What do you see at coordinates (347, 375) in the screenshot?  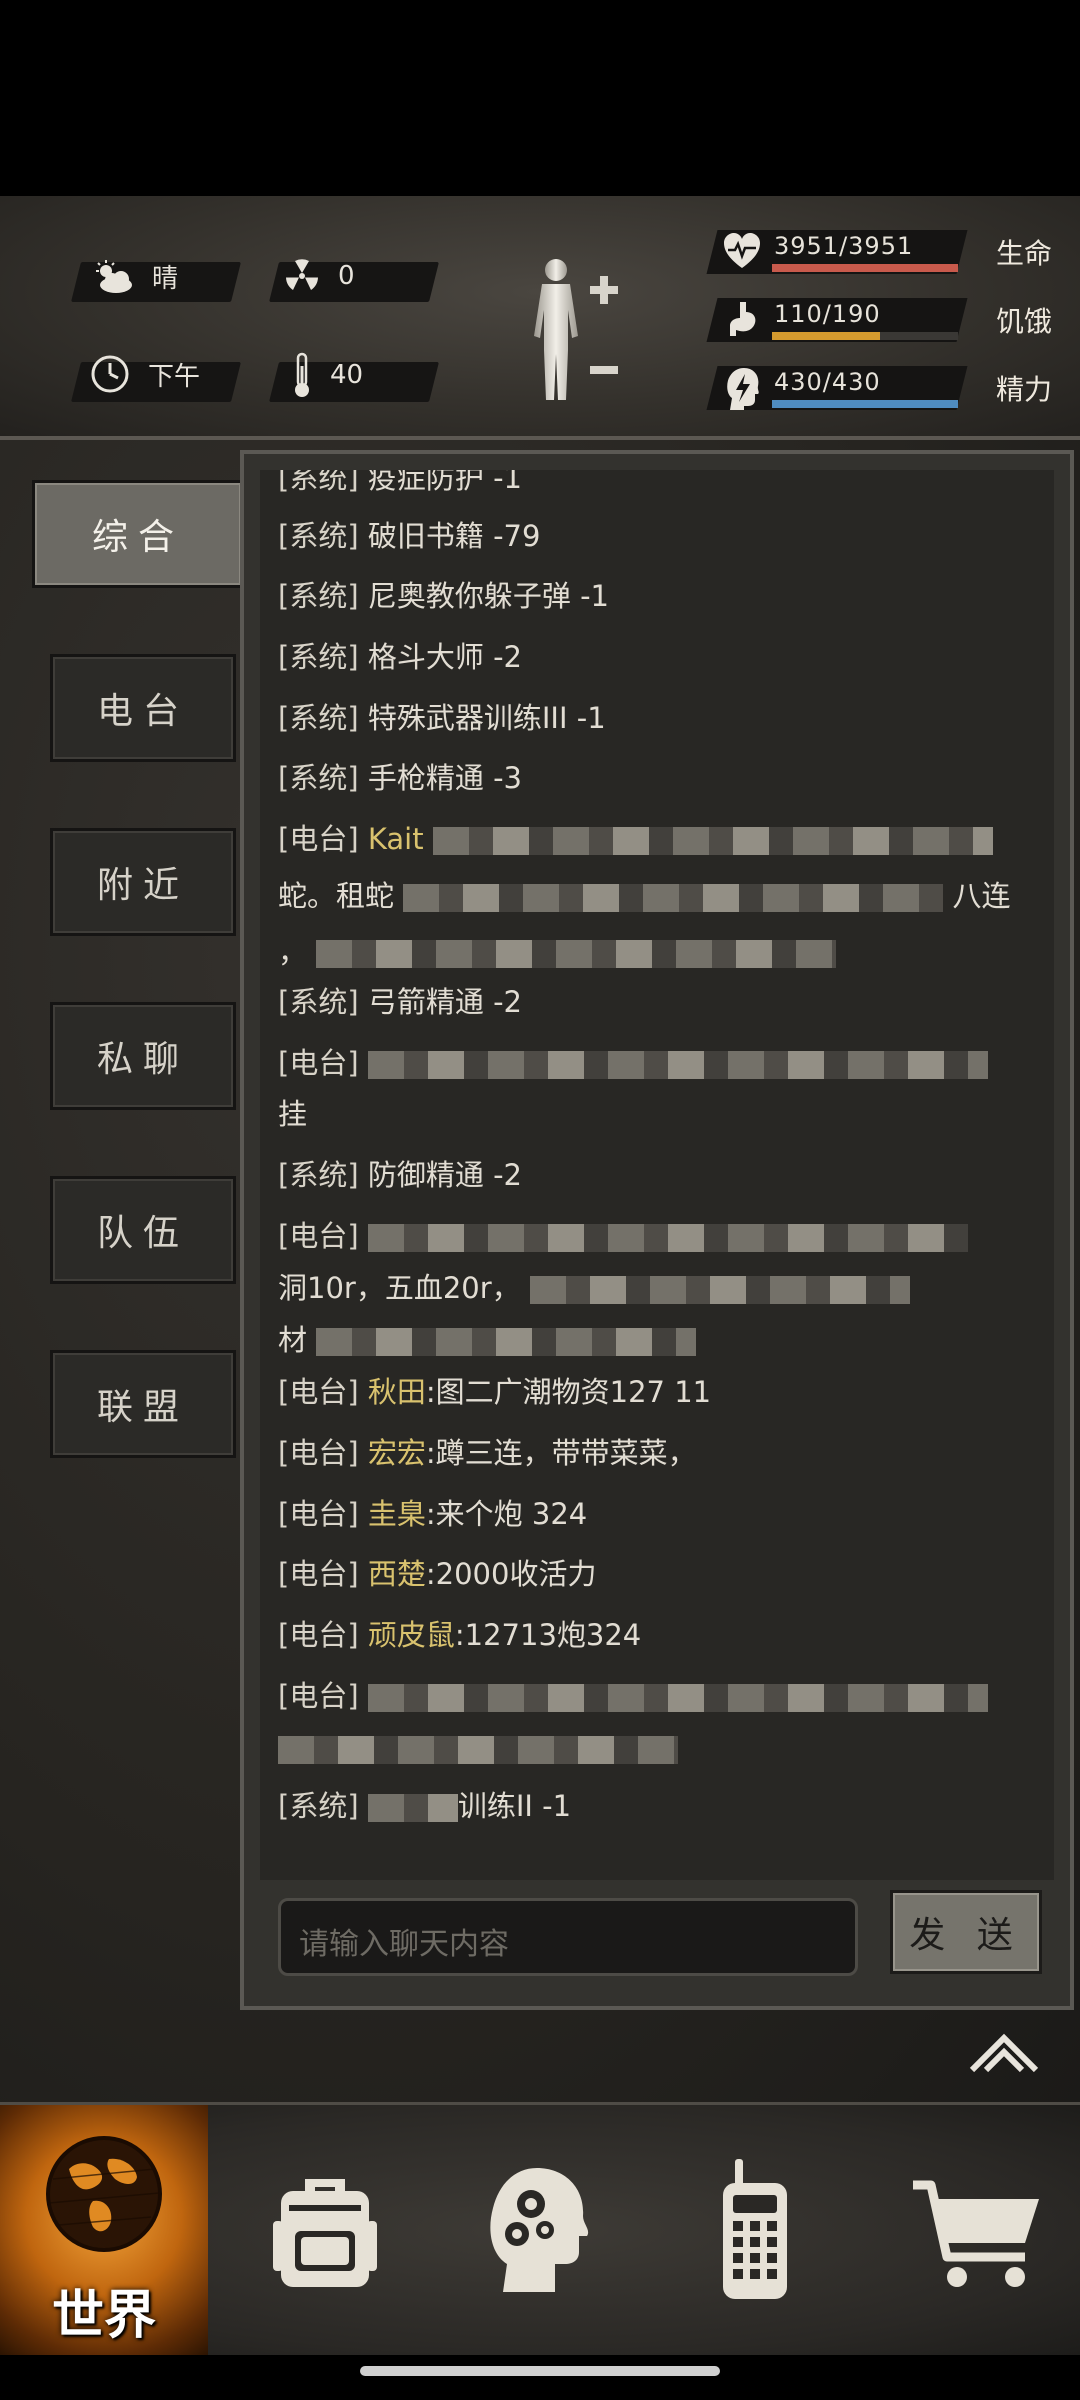 I see `temperature-value: 40` at bounding box center [347, 375].